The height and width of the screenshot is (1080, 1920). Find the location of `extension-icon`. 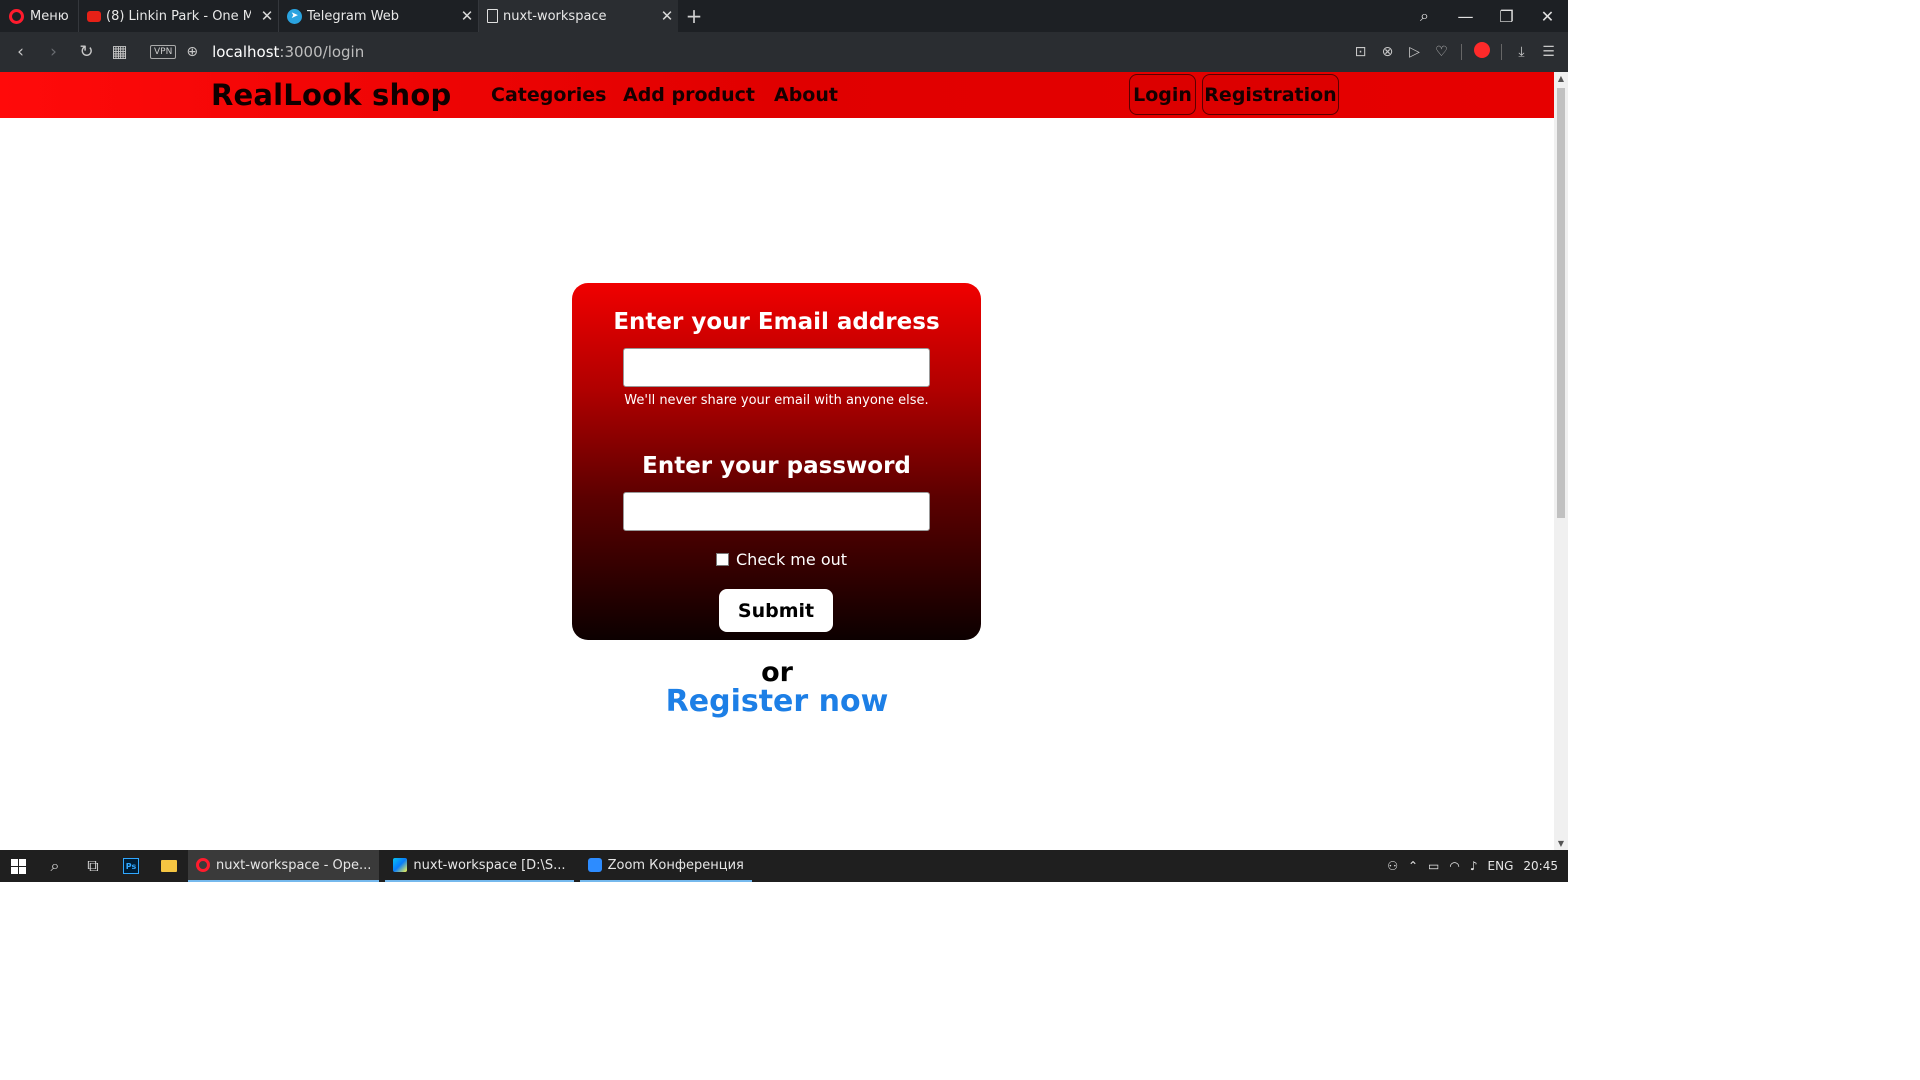

extension-icon is located at coordinates (1481, 52).